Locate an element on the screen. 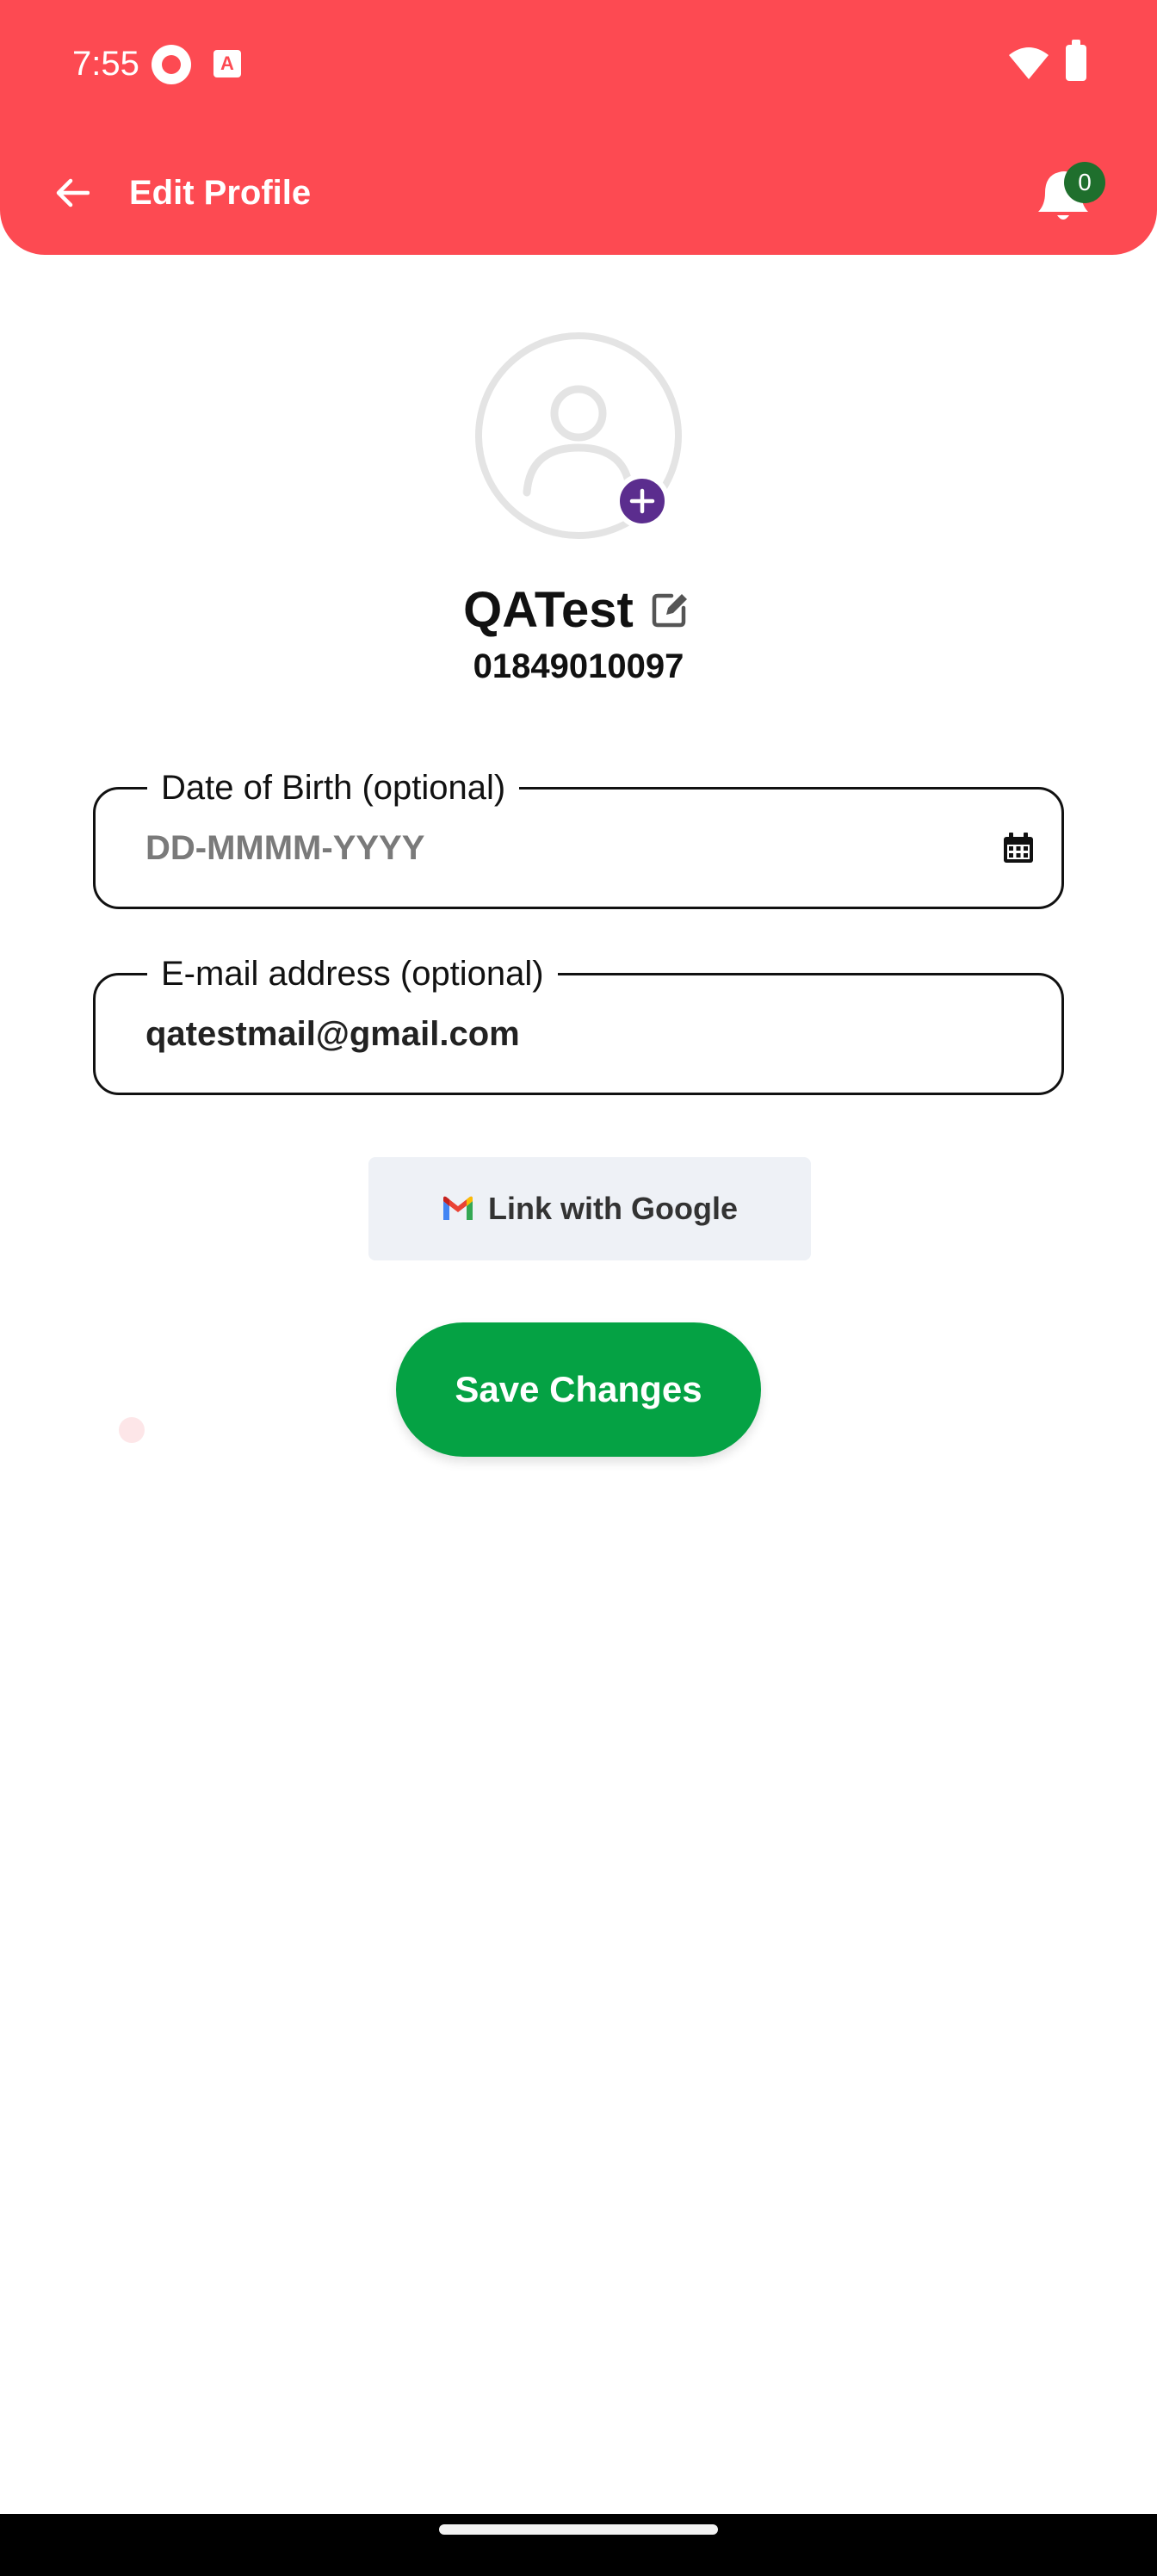 The height and width of the screenshot is (2576, 1157). add-photo-button is located at coordinates (643, 502).